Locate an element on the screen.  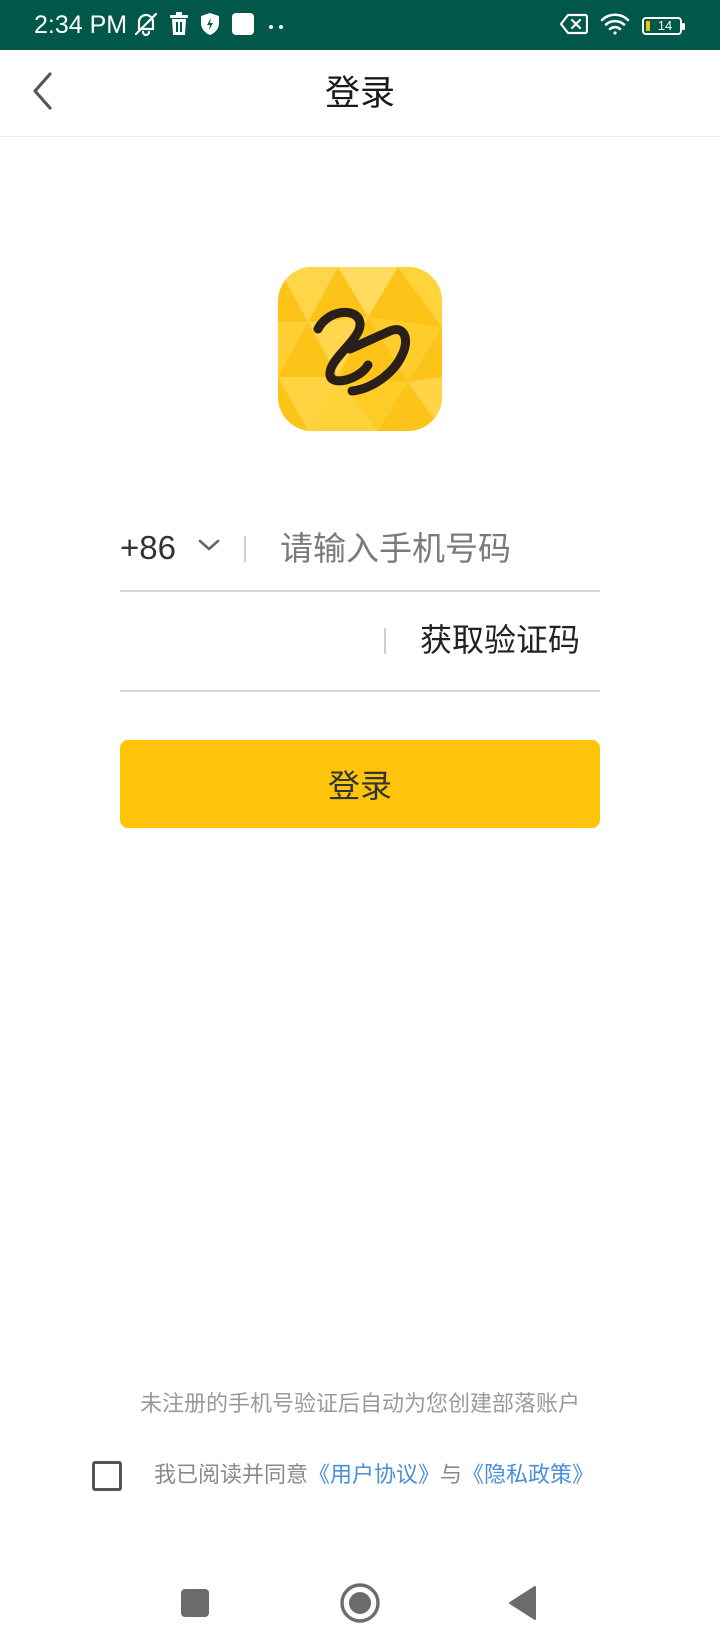
home-button is located at coordinates (360, 1605).